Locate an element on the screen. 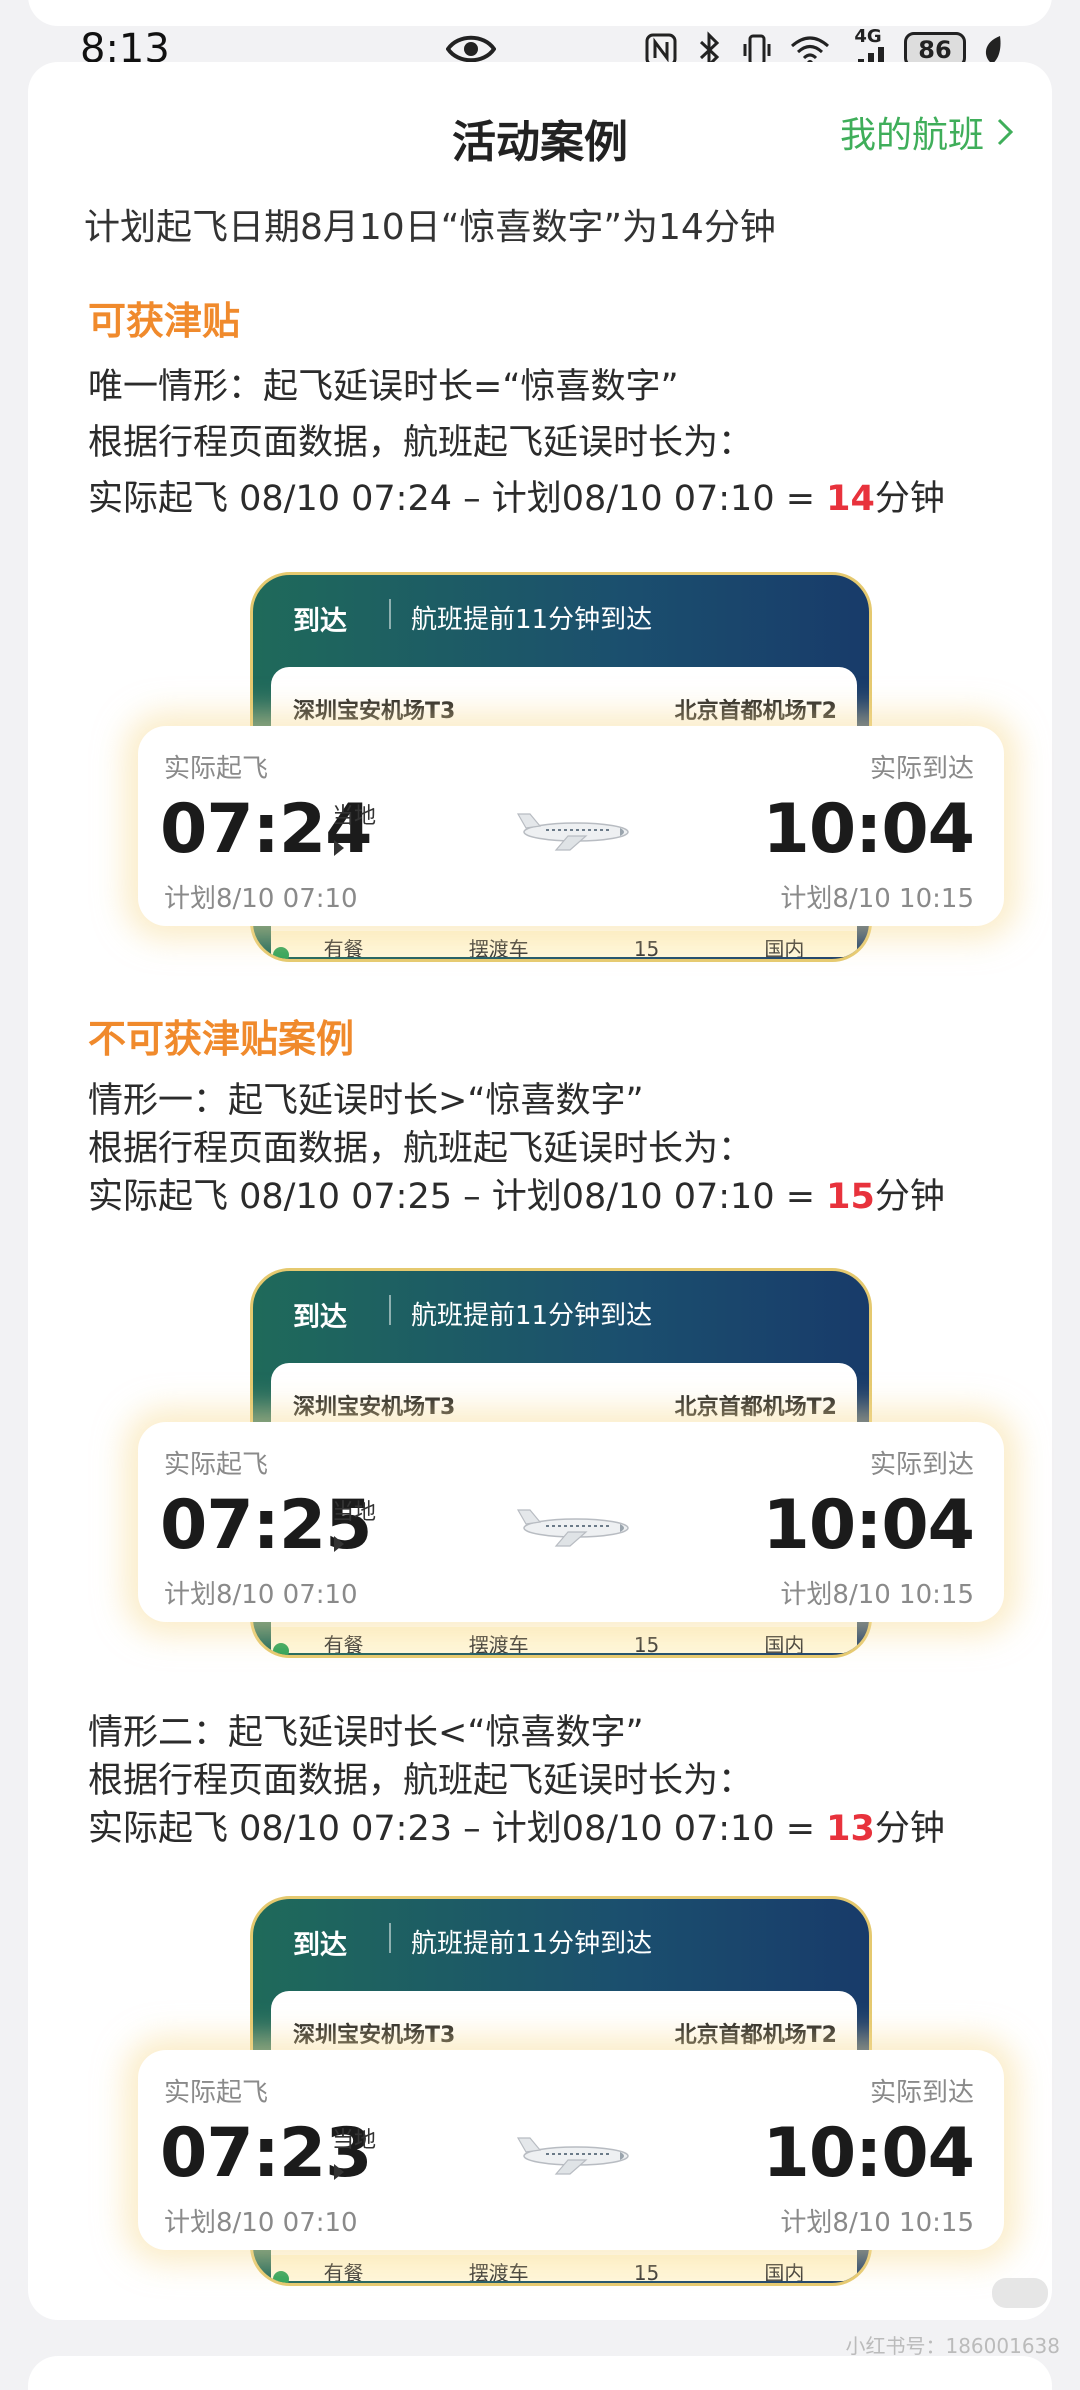 Image resolution: width=1080 pixels, height=2390 pixels. delay-minutes: 15 is located at coordinates (850, 1197).